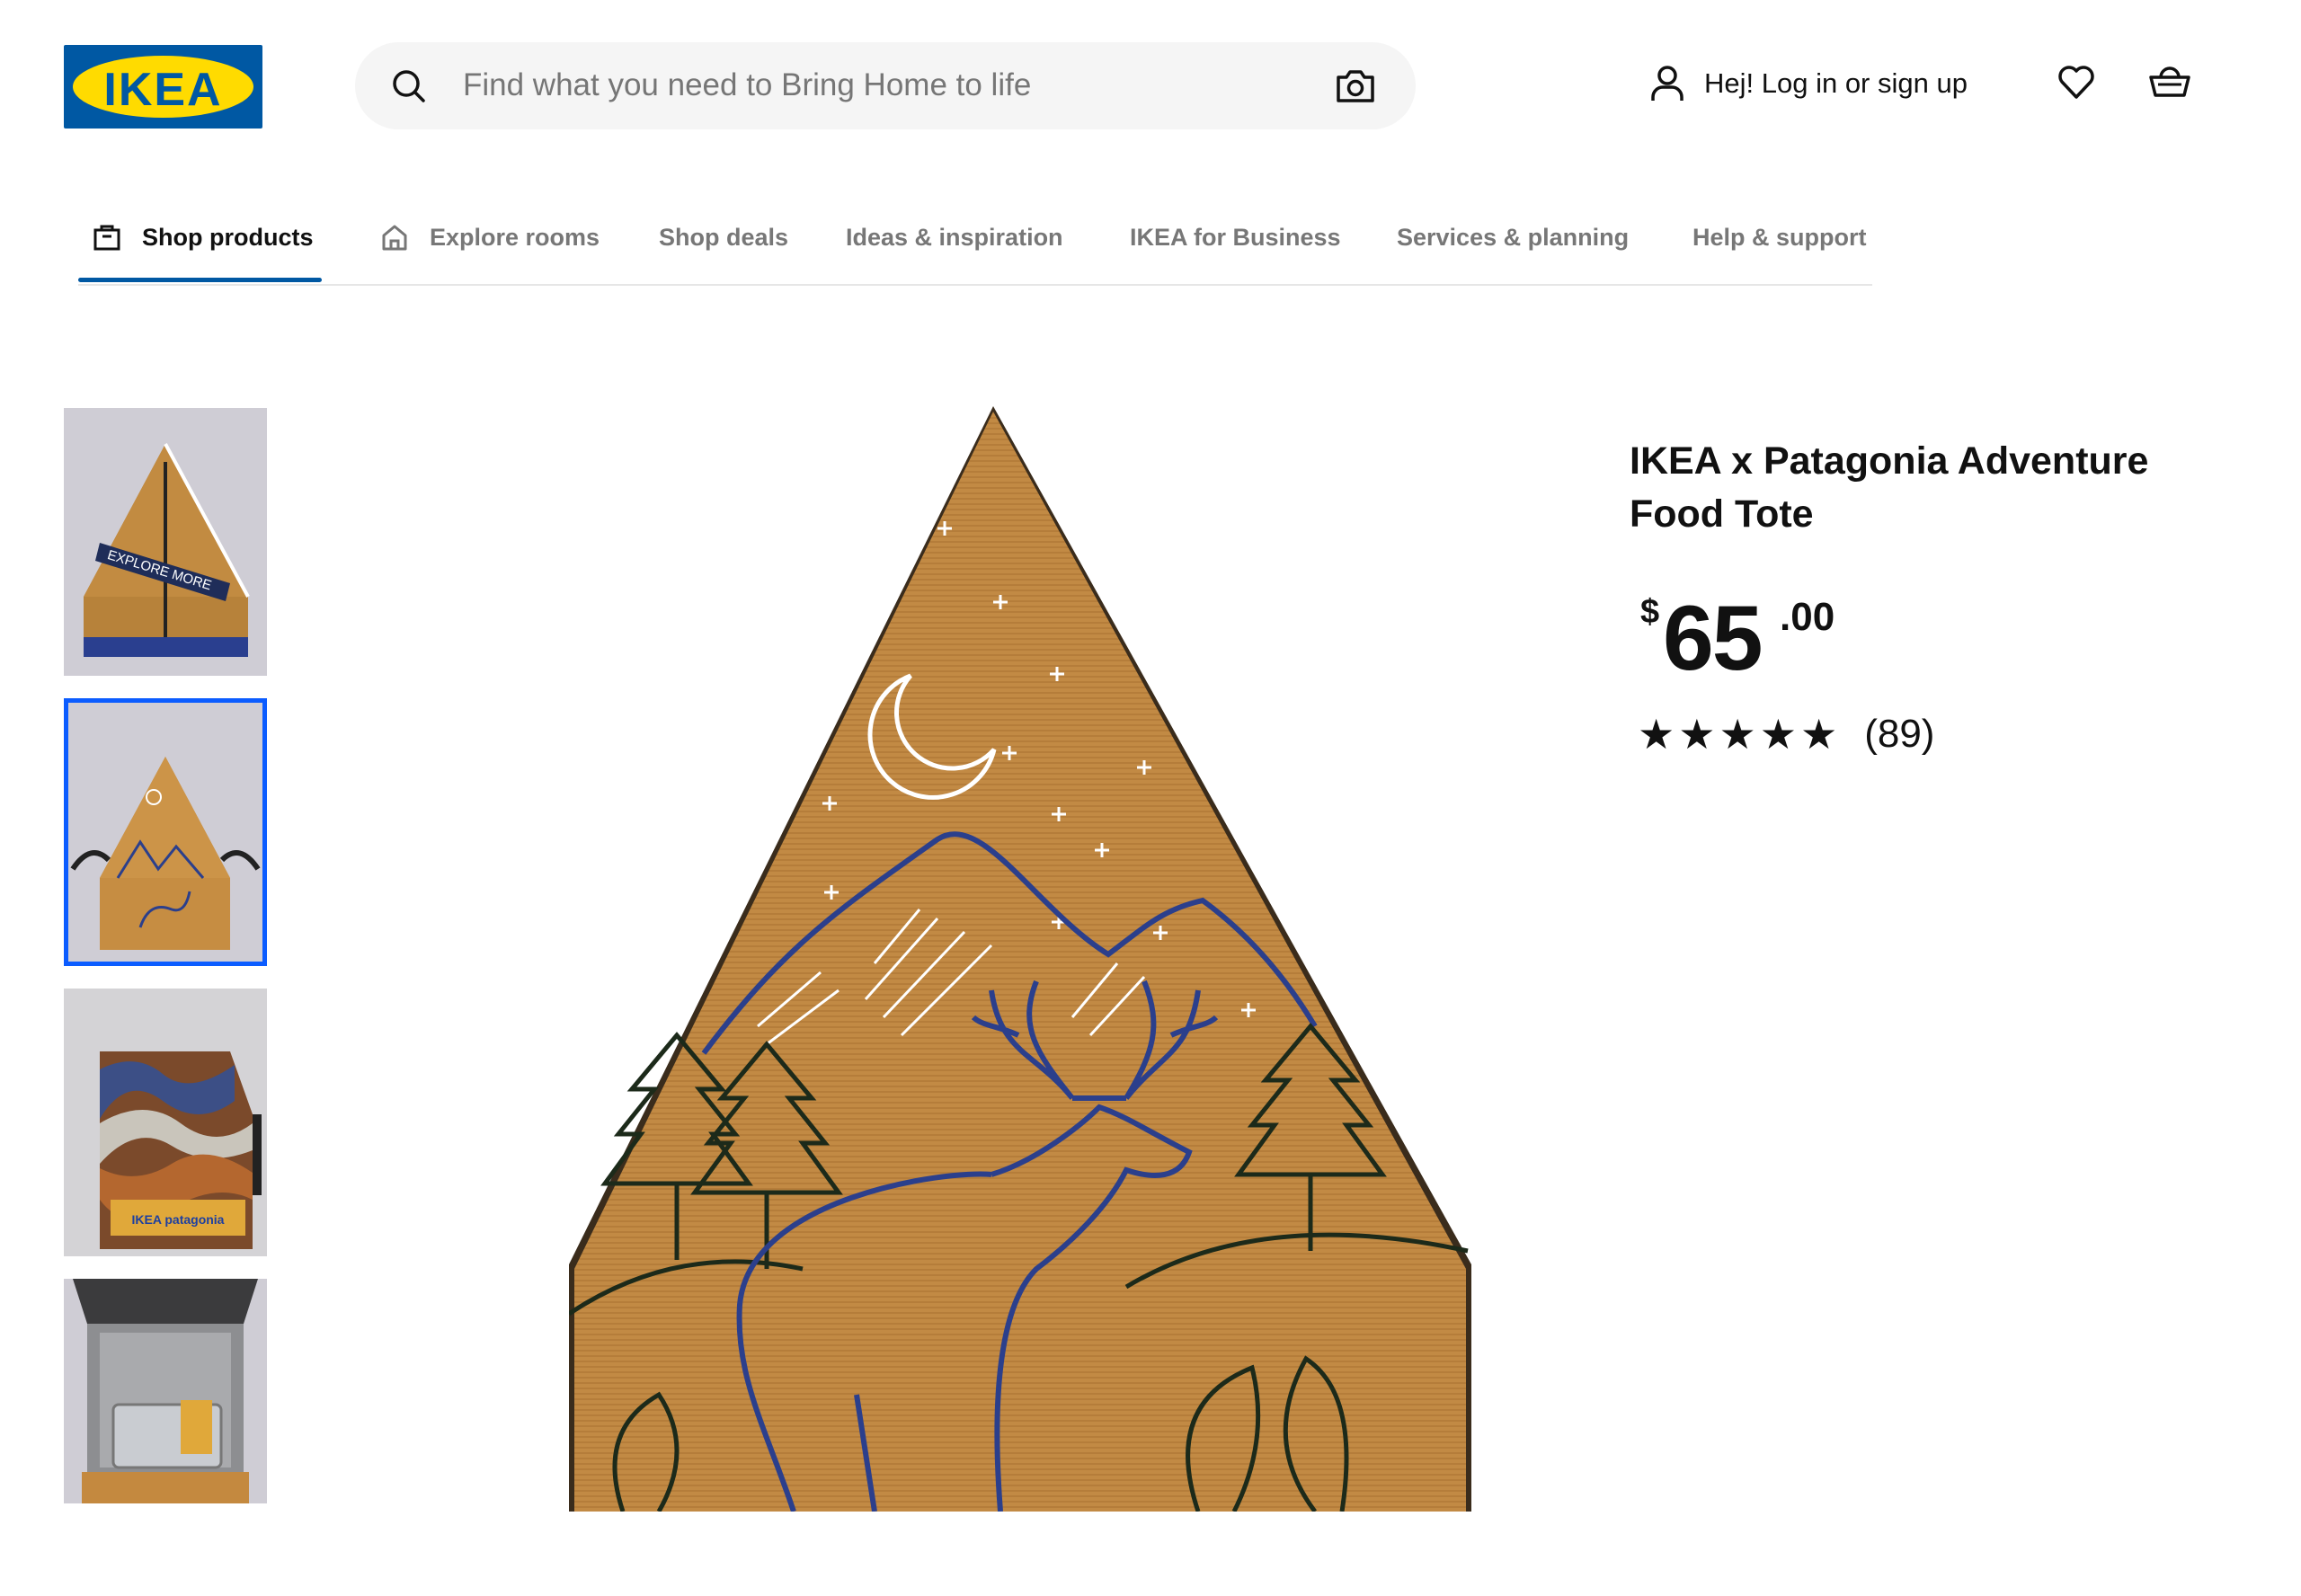 This screenshot has width=2301, height=1596. Describe the element at coordinates (1355, 86) in the screenshot. I see `camera-icon` at that location.